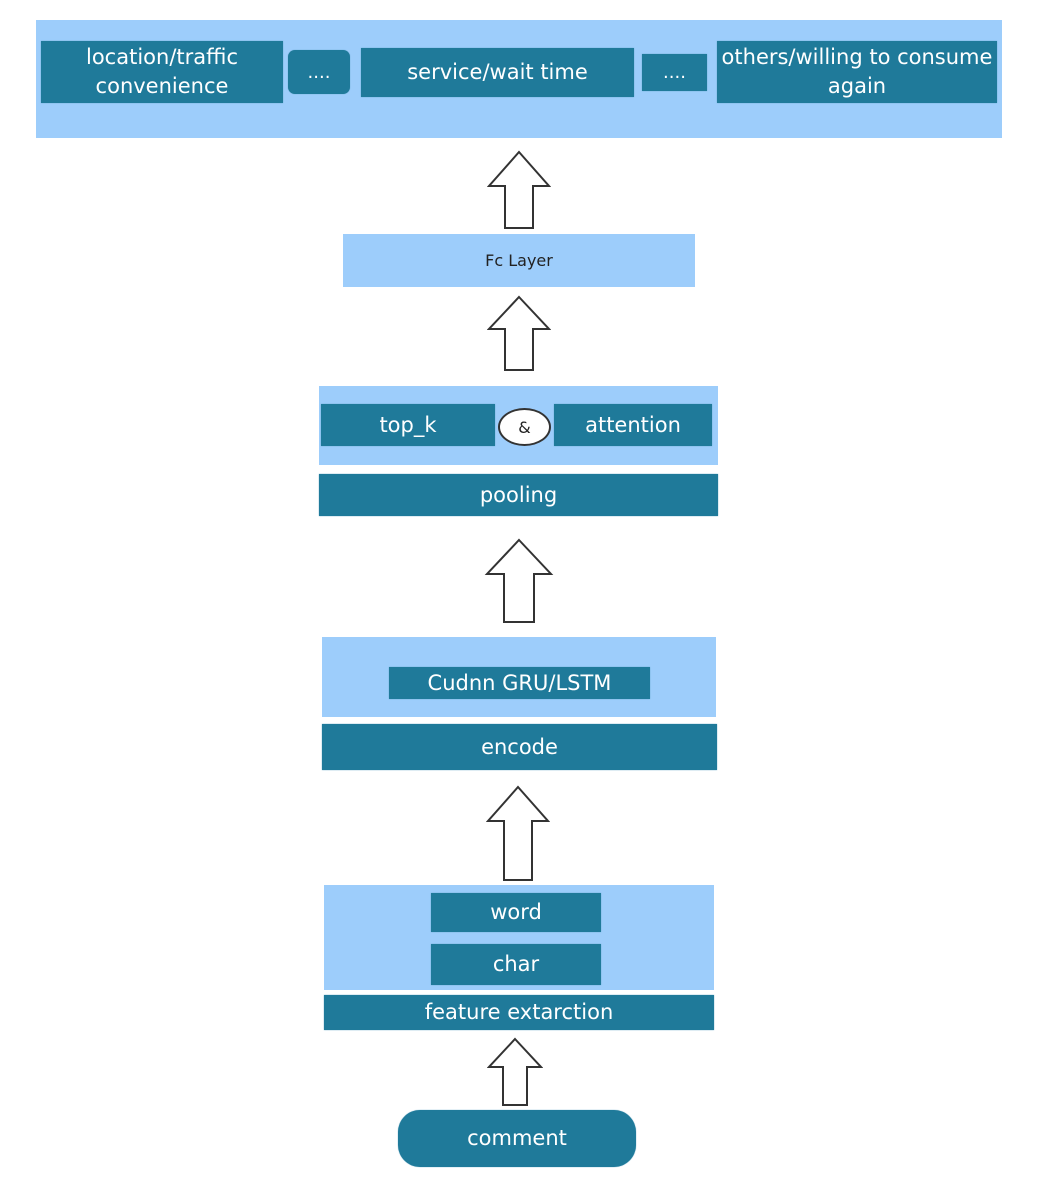 The height and width of the screenshot is (1183, 1038). I want to click on char-box: char, so click(516, 964).